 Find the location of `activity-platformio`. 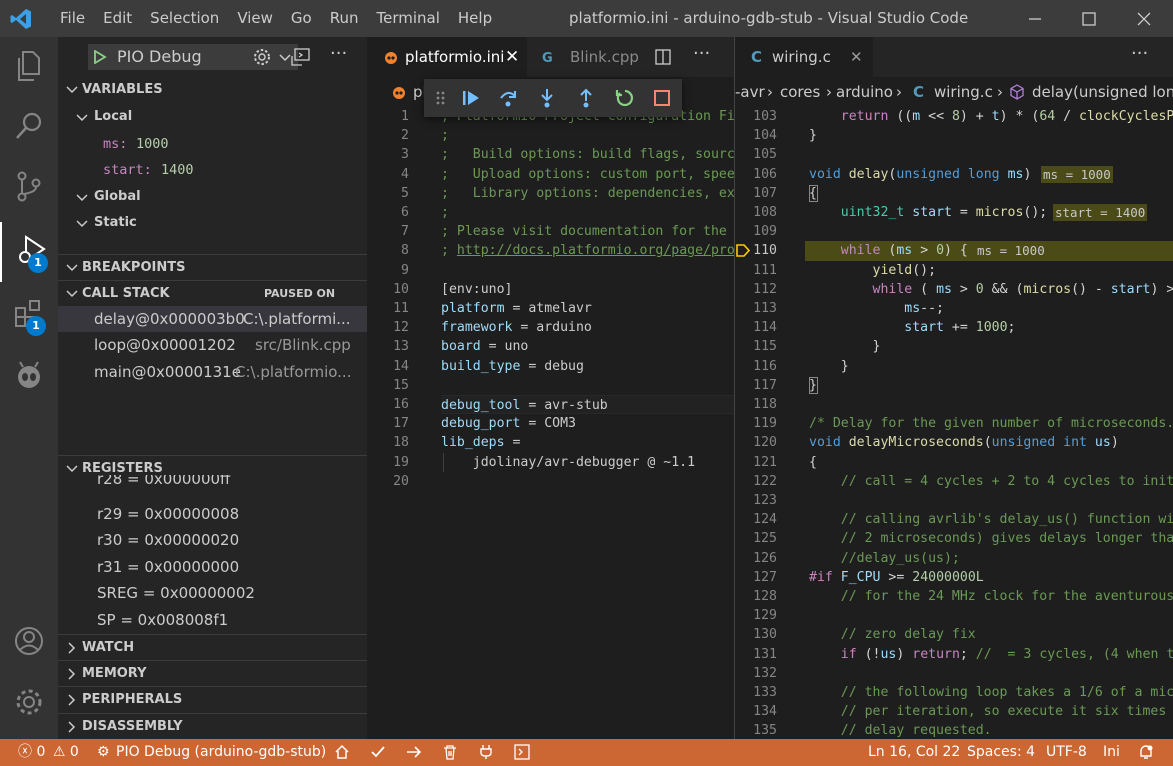

activity-platformio is located at coordinates (29, 377).